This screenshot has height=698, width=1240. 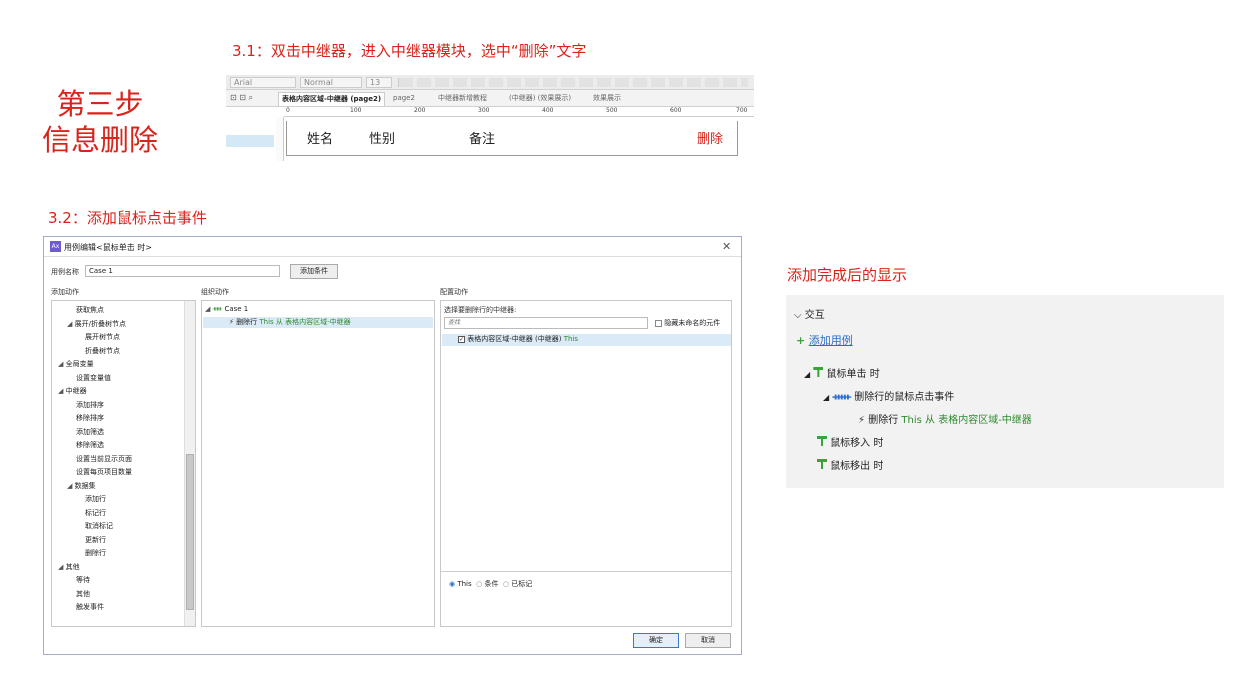 I want to click on dialog-titlebar: Ax 用例编辑<鼠标单击 时> ✕, so click(x=392, y=247).